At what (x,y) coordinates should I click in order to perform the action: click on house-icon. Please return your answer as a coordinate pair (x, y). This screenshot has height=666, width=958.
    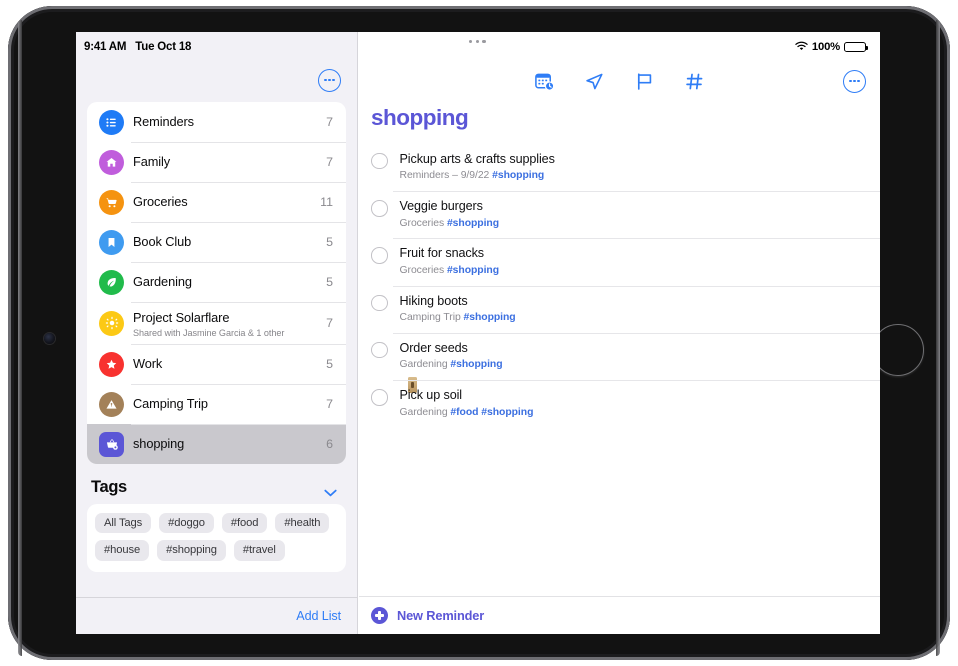
    Looking at the image, I should click on (111, 162).